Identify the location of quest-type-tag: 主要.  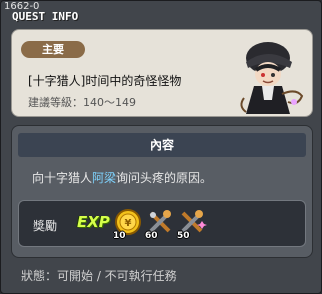
(53, 49).